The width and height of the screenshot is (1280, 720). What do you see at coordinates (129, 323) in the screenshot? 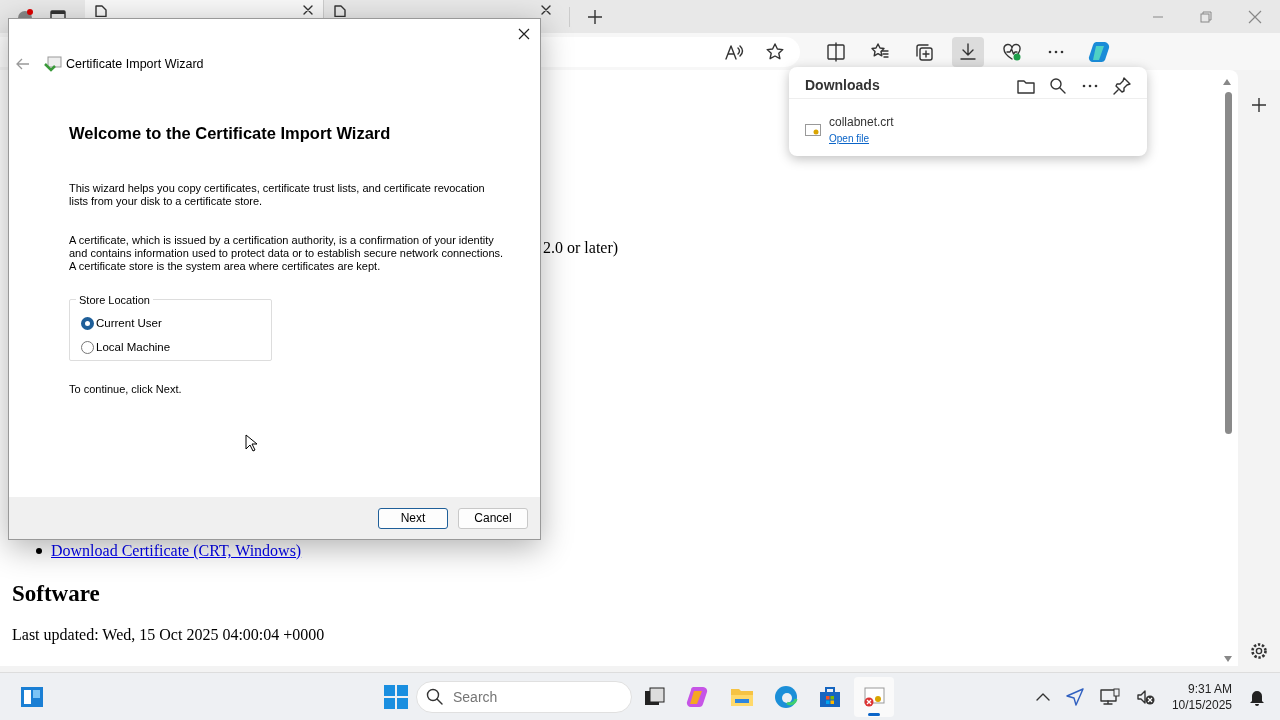
I see `radio-label: Current User` at bounding box center [129, 323].